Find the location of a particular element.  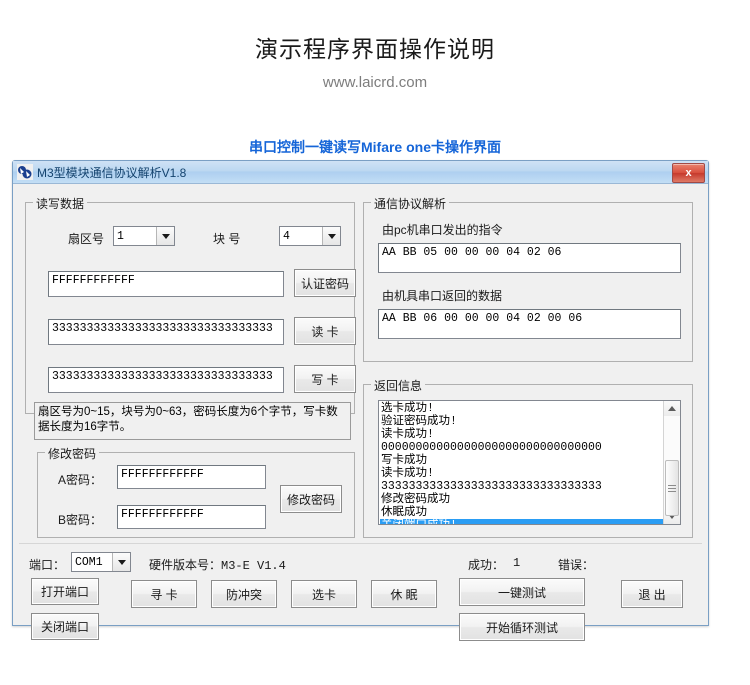

app-icon is located at coordinates (25, 172).